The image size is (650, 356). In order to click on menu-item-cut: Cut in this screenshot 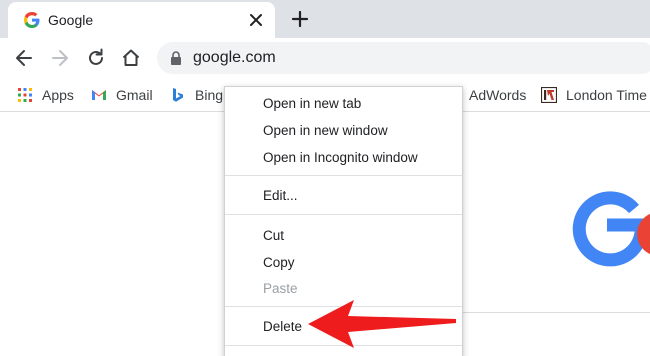, I will do `click(343, 236)`.